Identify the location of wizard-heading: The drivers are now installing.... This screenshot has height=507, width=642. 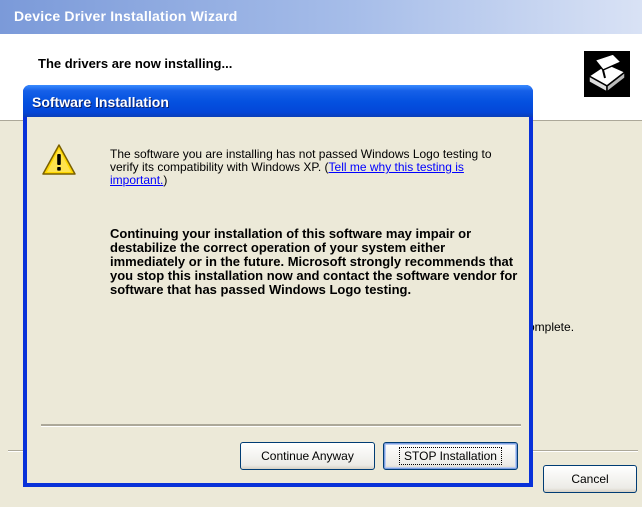
(135, 63).